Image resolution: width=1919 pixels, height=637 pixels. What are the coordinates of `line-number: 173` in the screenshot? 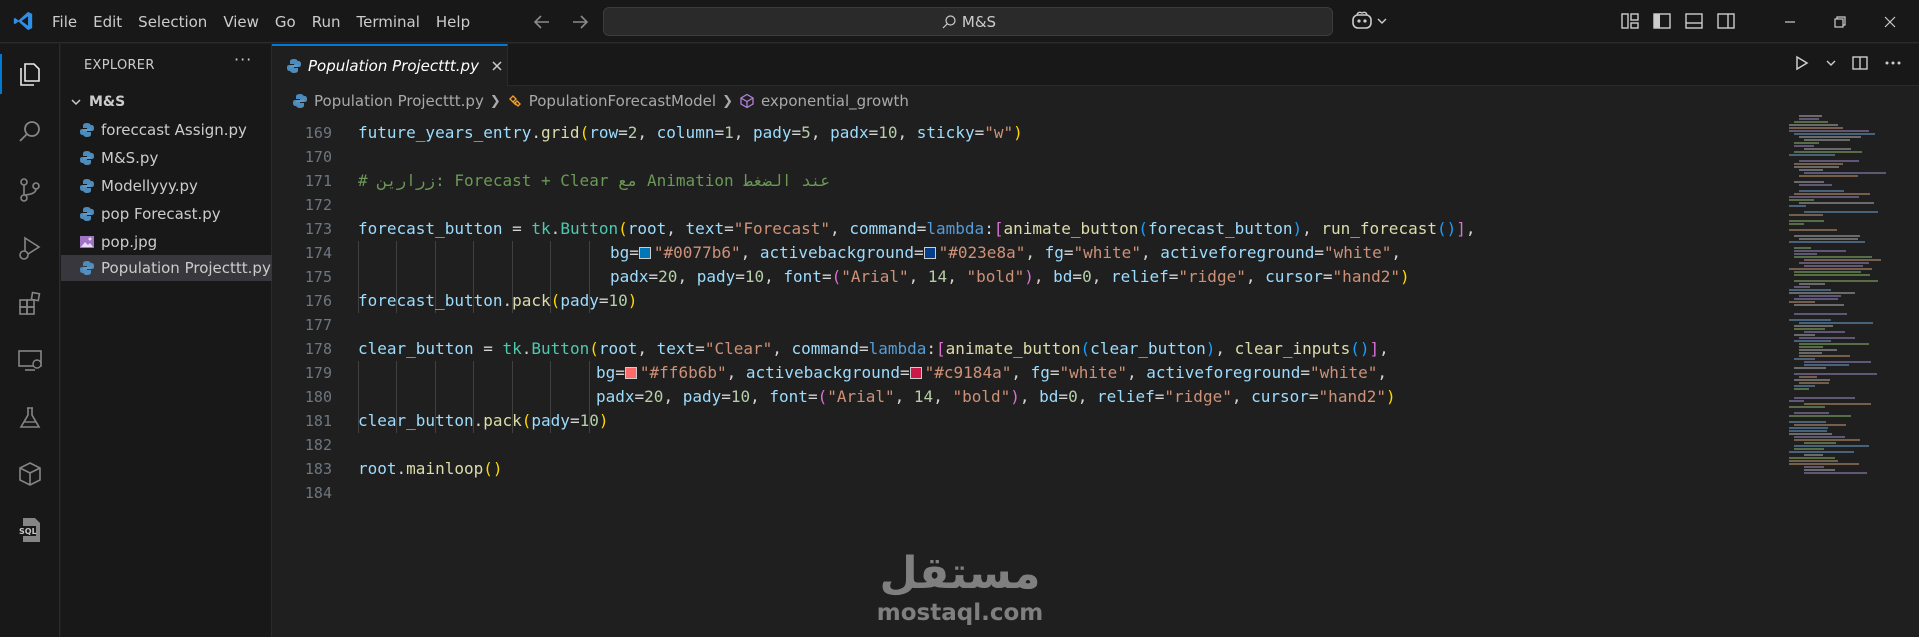 It's located at (318, 229).